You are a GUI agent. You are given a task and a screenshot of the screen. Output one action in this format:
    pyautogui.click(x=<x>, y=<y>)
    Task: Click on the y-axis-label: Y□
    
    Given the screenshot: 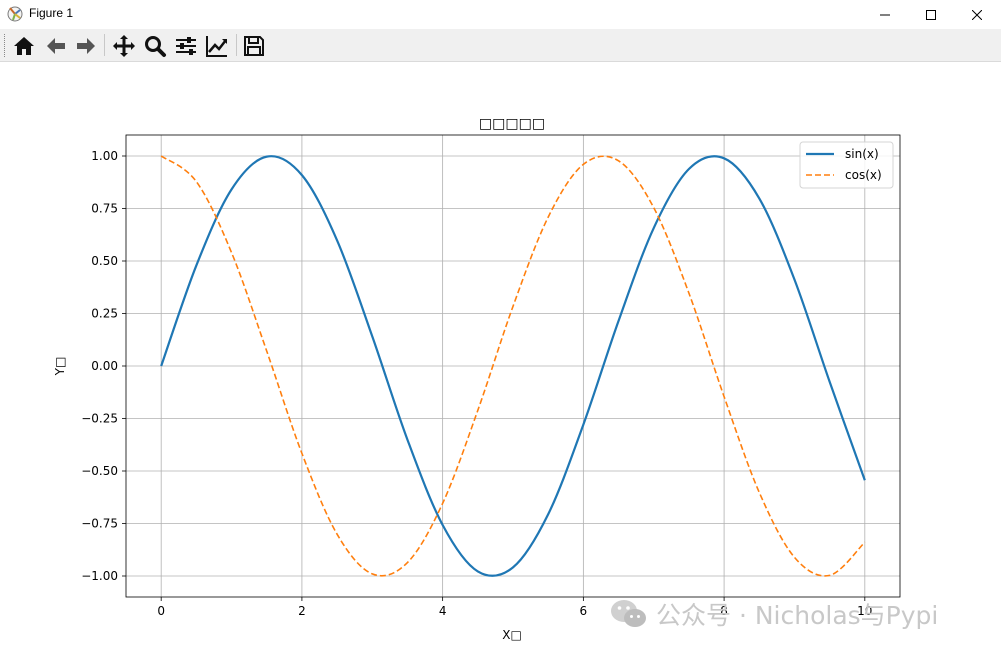 What is the action you would take?
    pyautogui.click(x=60, y=367)
    